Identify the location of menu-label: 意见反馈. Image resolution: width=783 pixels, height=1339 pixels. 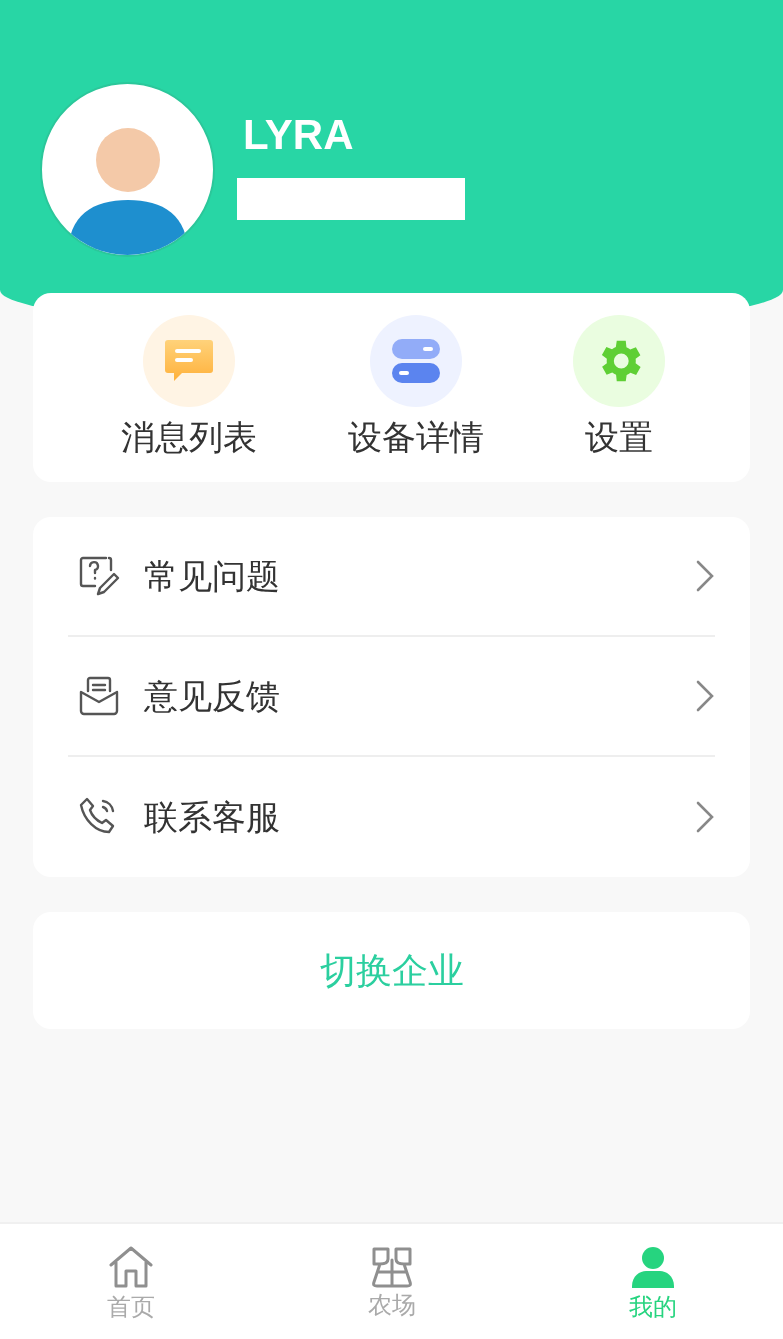
(212, 696).